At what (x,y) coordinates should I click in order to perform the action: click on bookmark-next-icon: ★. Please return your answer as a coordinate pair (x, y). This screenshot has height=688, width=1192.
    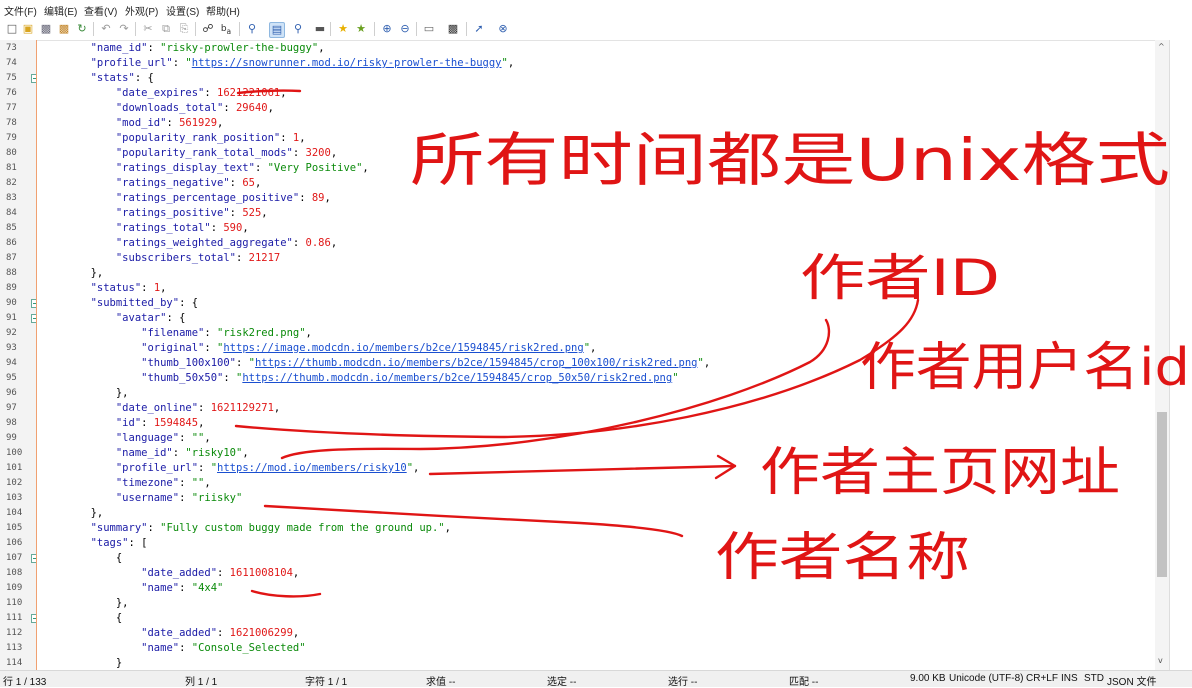
    Looking at the image, I should click on (361, 29).